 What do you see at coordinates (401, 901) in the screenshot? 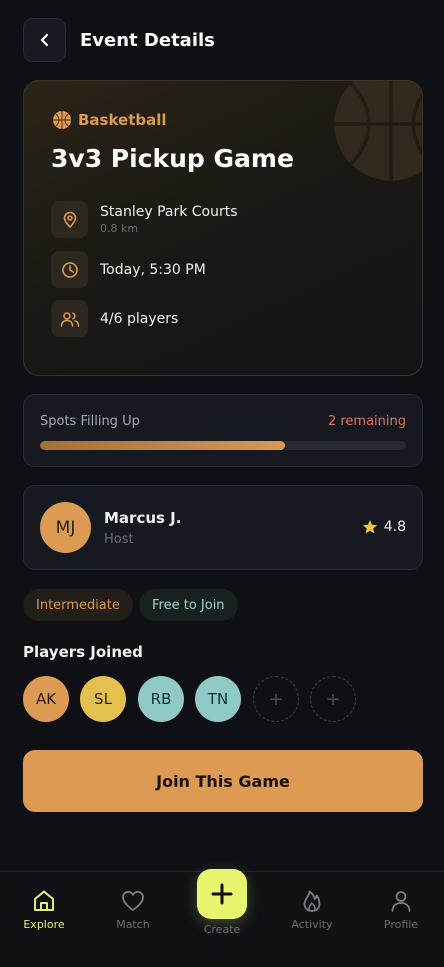
I see `user-icon` at bounding box center [401, 901].